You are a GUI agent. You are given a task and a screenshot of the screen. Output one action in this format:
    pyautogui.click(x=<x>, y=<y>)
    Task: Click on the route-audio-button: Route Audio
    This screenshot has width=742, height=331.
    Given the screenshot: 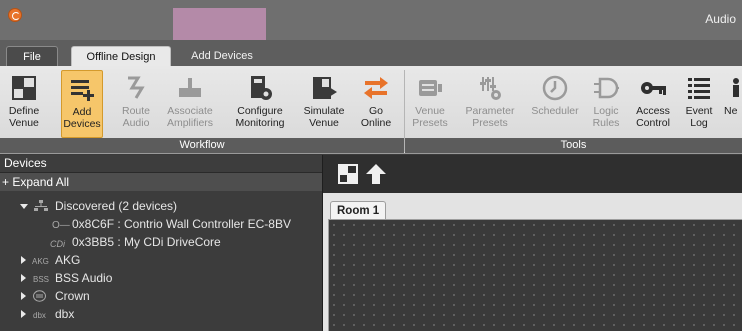 What is the action you would take?
    pyautogui.click(x=136, y=104)
    